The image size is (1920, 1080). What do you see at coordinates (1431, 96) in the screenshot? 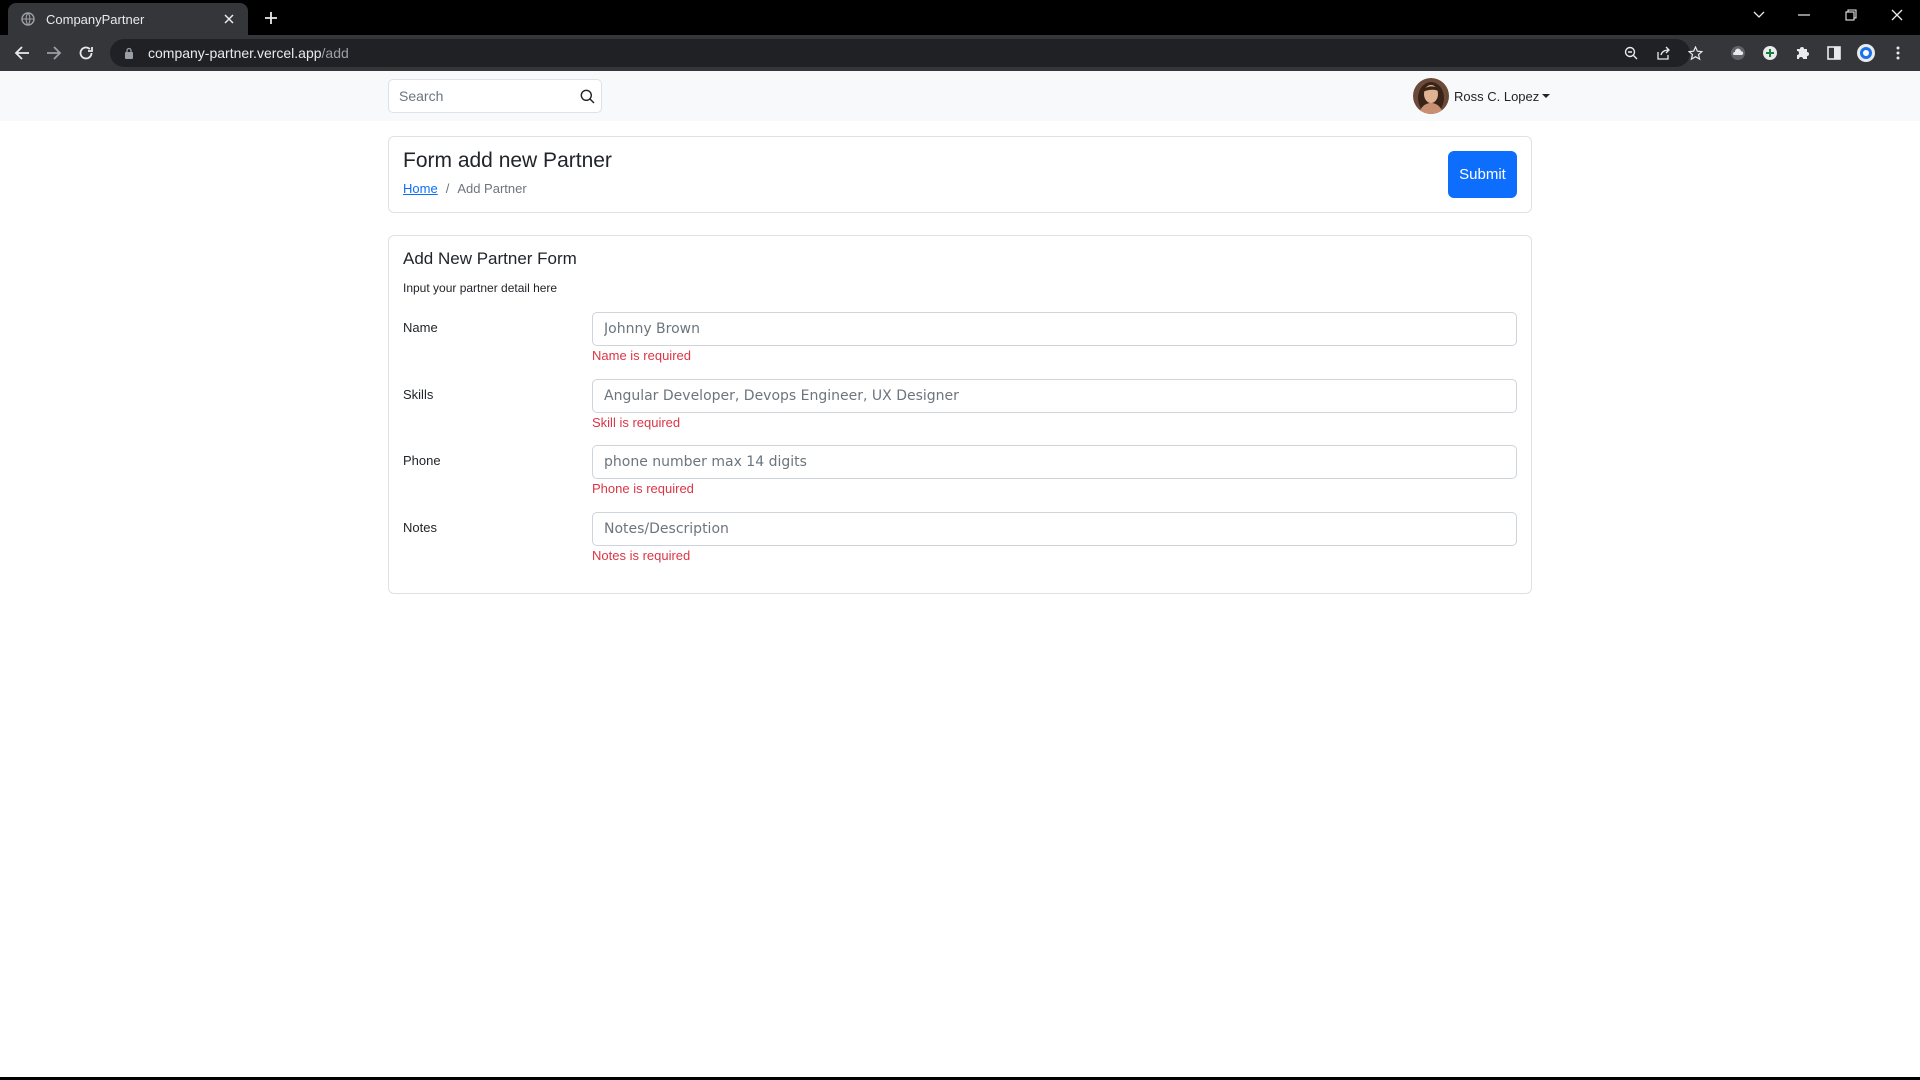
I see `avatar` at bounding box center [1431, 96].